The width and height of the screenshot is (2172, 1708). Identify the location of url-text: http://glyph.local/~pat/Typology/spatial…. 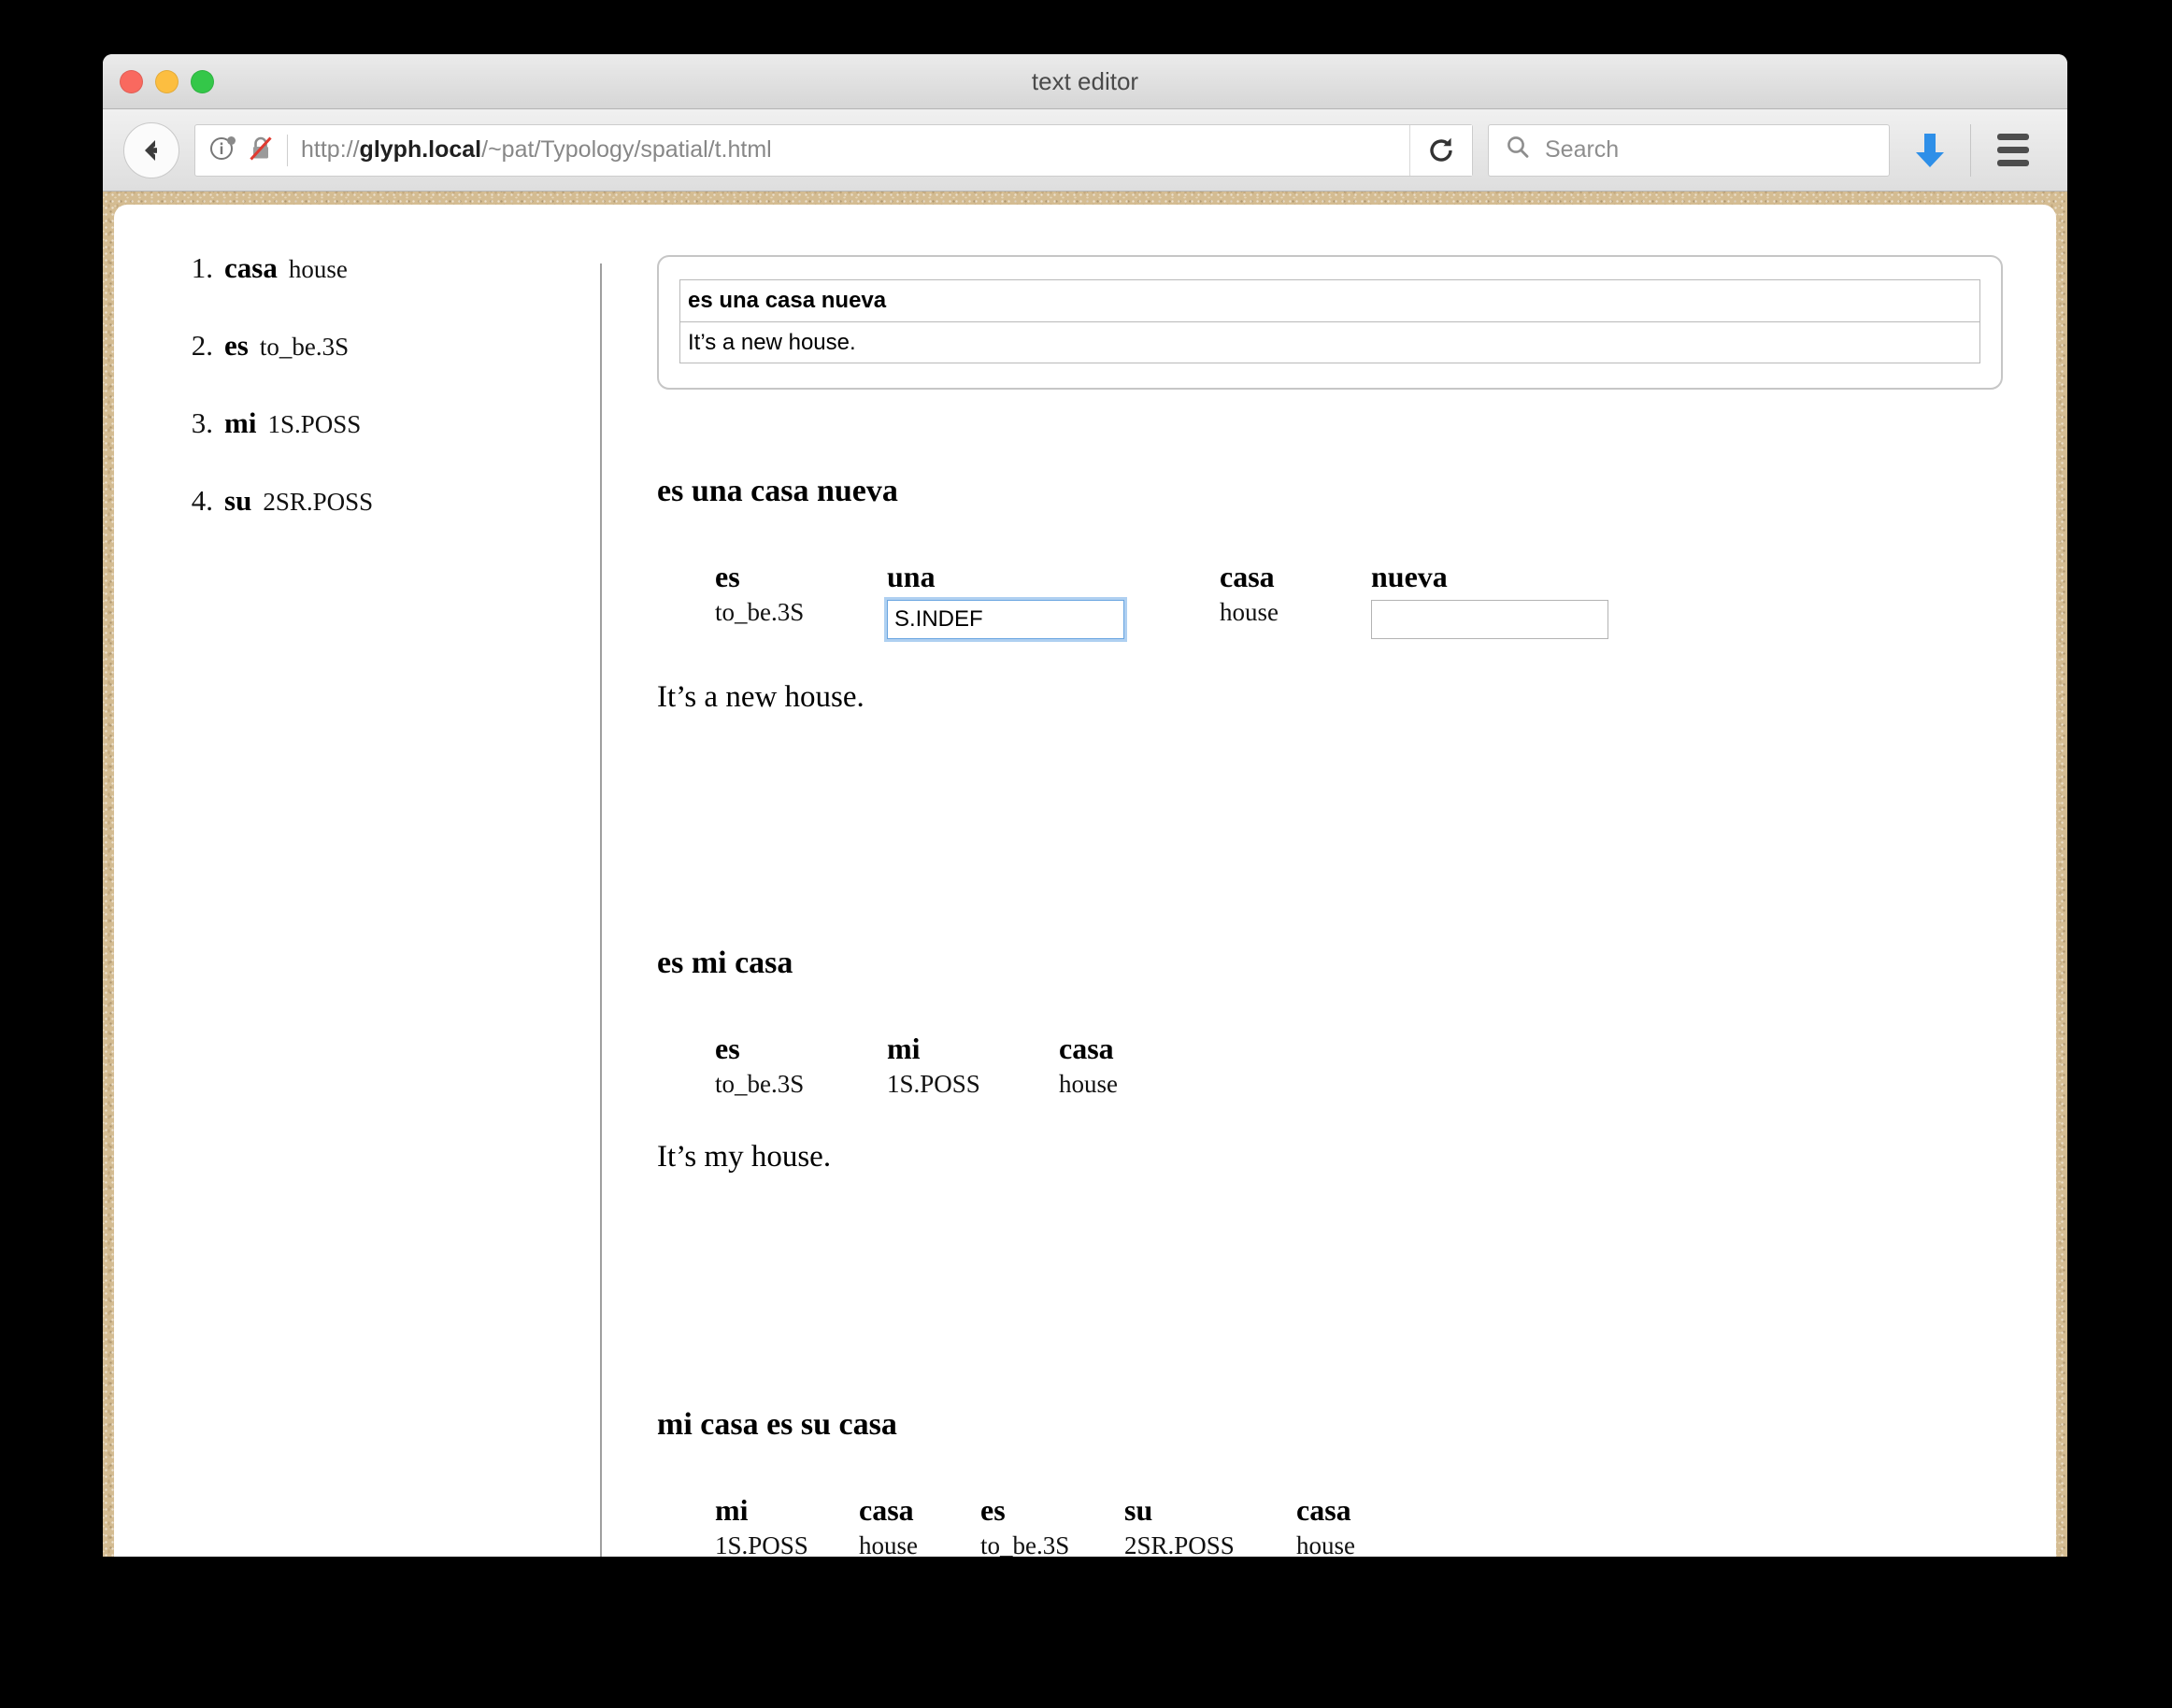
(855, 150).